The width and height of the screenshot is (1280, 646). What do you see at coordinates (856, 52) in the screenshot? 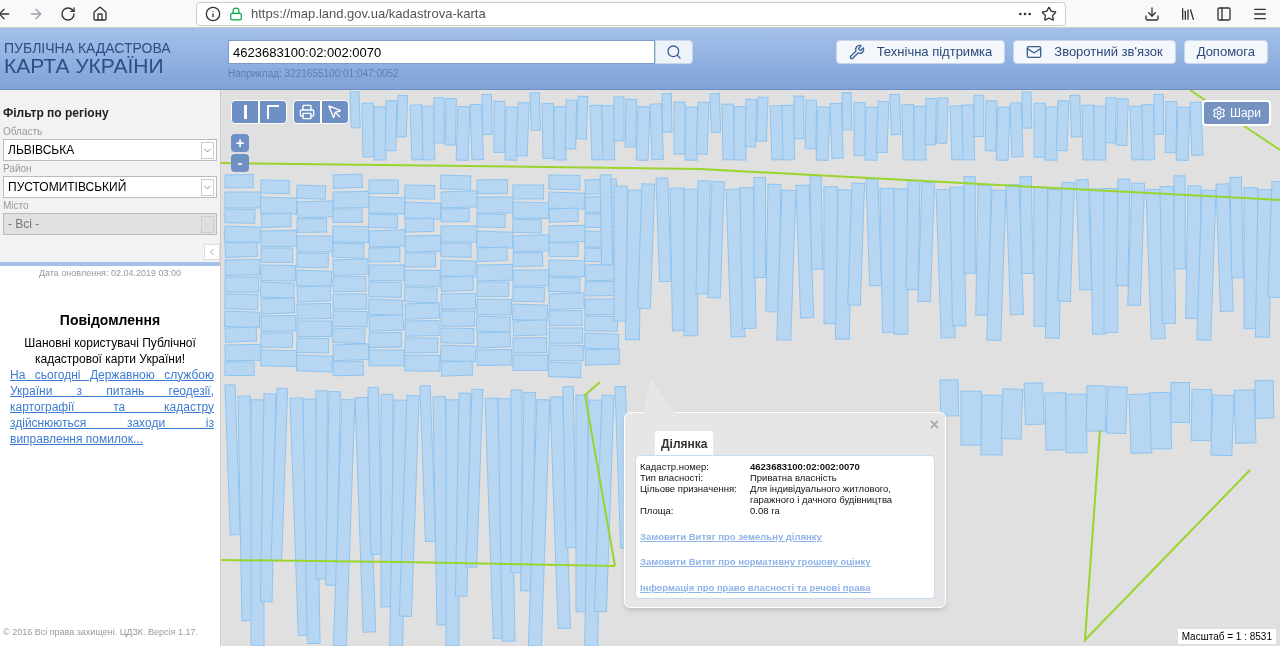
I see `tools-icon` at bounding box center [856, 52].